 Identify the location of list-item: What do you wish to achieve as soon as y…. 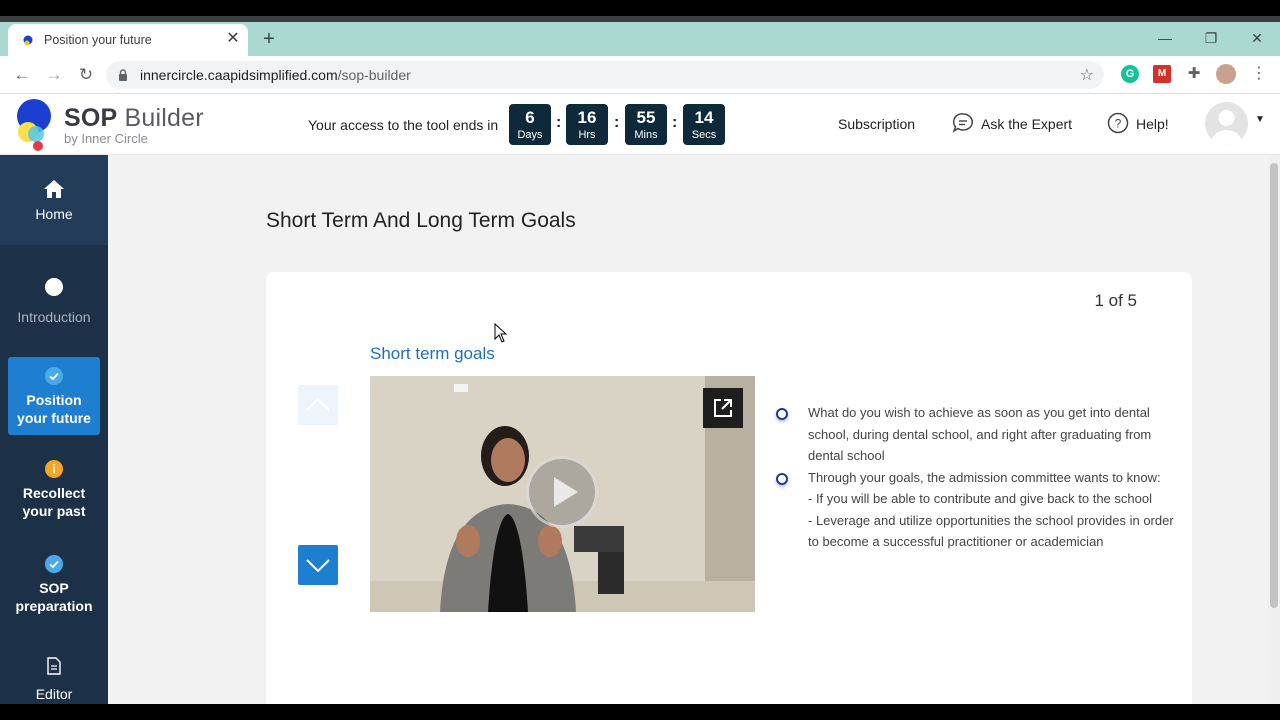
(976, 434).